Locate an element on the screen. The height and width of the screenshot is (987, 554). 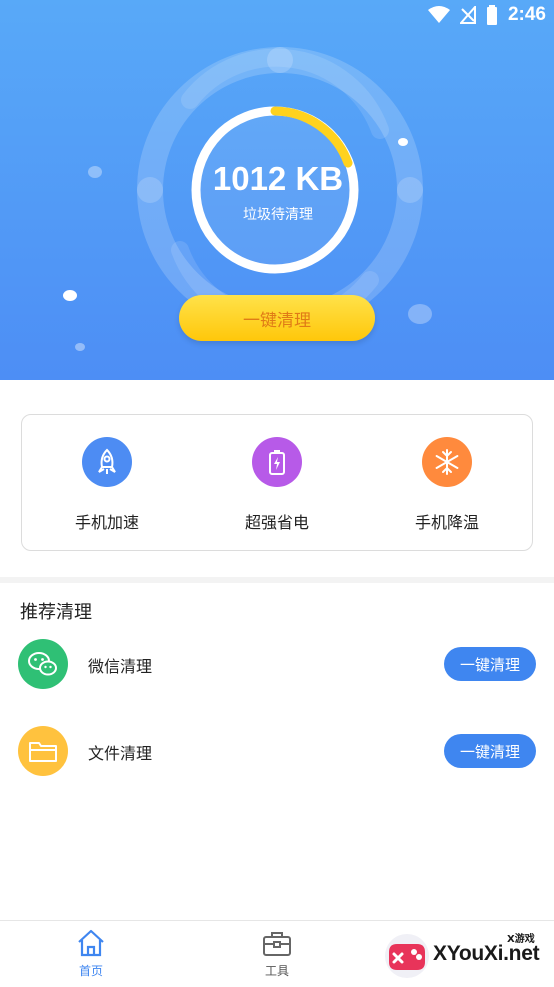
snowflake-icon is located at coordinates (447, 462).